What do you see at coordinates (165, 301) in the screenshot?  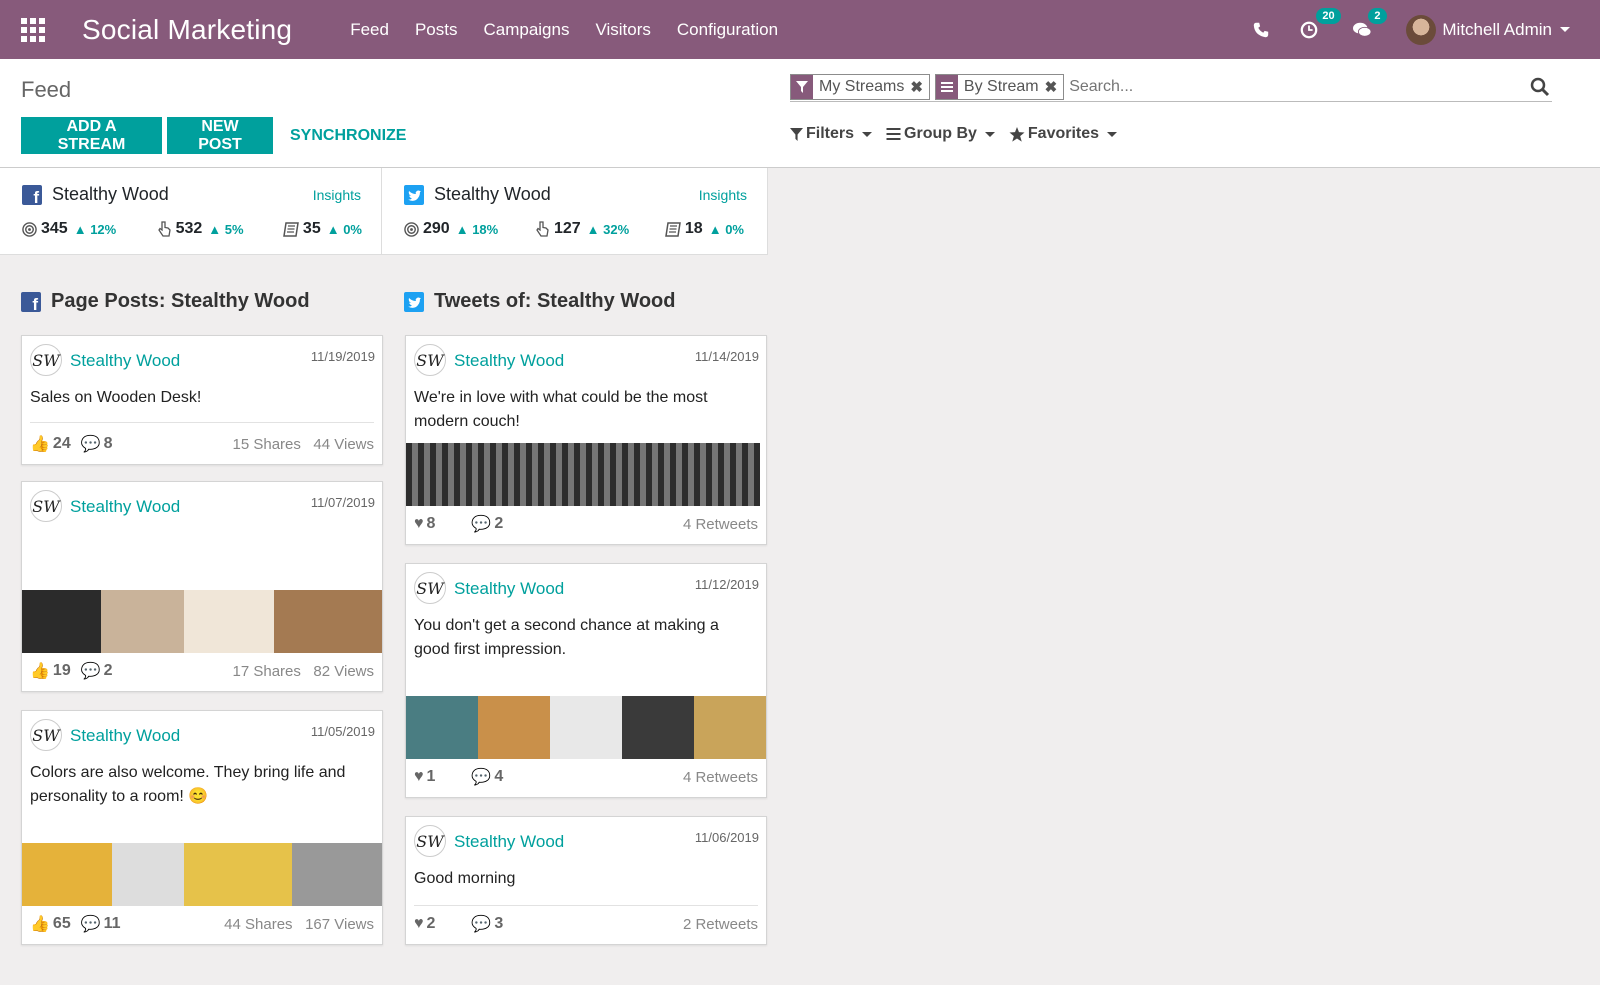 I see `stream-title-facebook: f Page Posts: Stealthy Wood` at bounding box center [165, 301].